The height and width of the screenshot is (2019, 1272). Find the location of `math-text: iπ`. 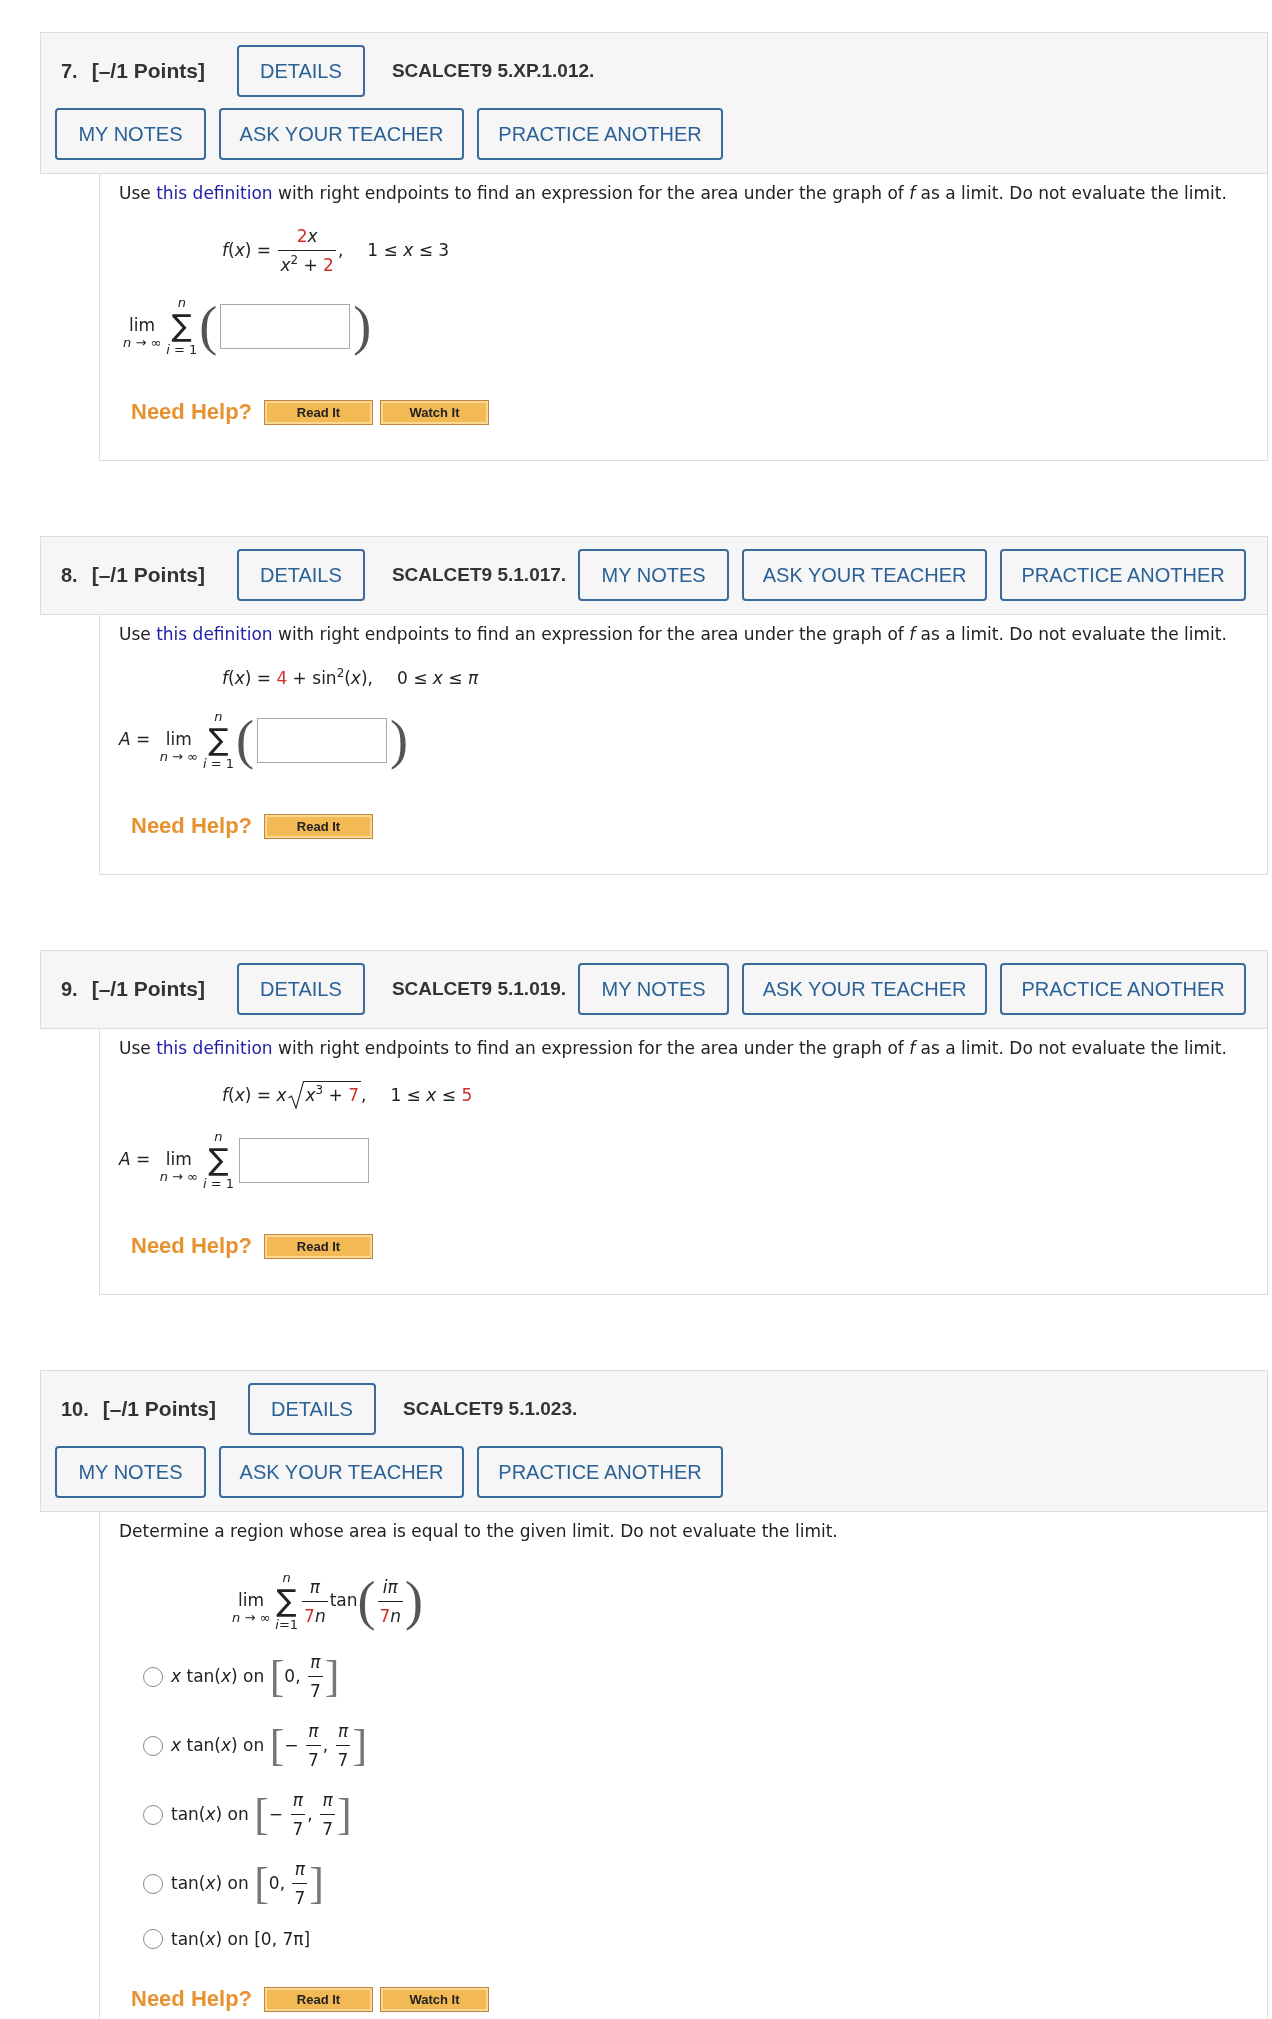

math-text: iπ is located at coordinates (390, 1586).